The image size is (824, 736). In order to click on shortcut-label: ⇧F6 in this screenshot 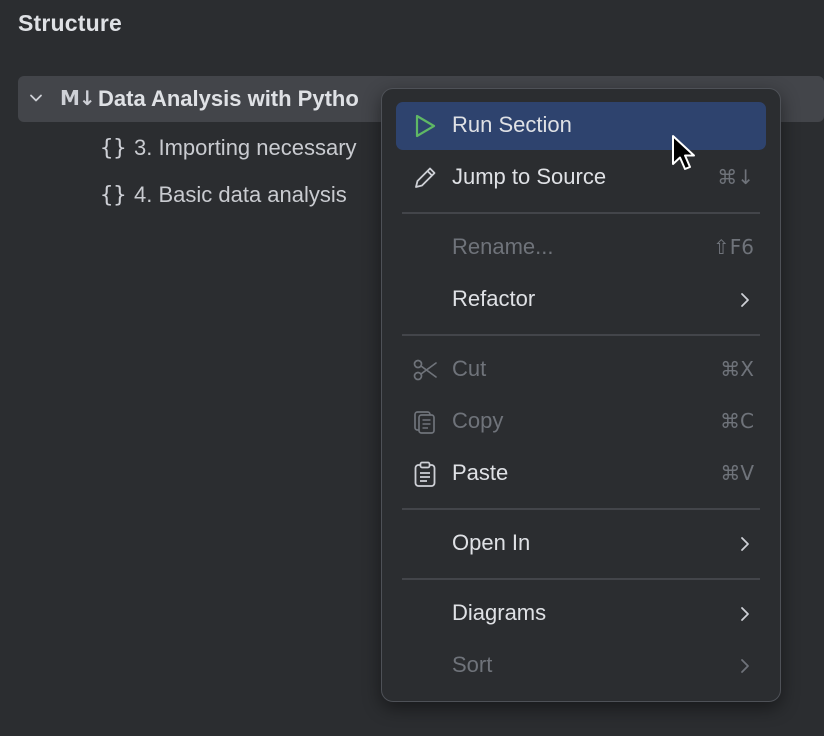, I will do `click(733, 247)`.